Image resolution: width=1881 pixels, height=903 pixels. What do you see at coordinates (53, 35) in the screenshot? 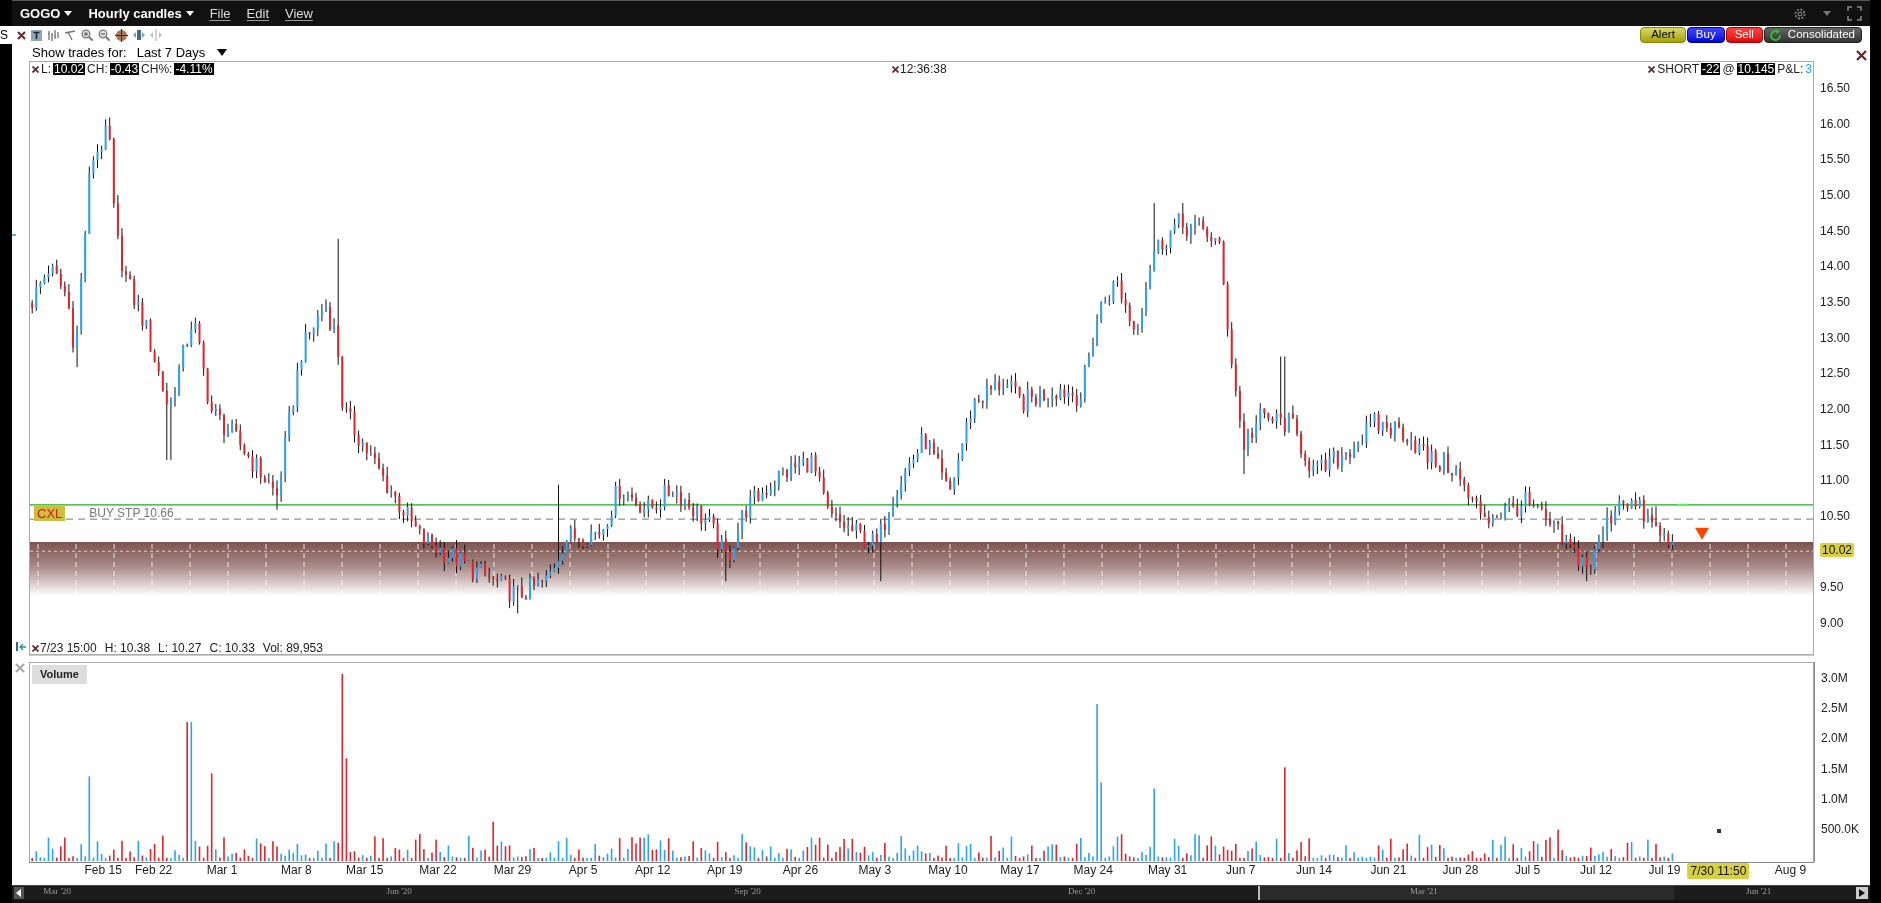
I see `bar-chart-icon` at bounding box center [53, 35].